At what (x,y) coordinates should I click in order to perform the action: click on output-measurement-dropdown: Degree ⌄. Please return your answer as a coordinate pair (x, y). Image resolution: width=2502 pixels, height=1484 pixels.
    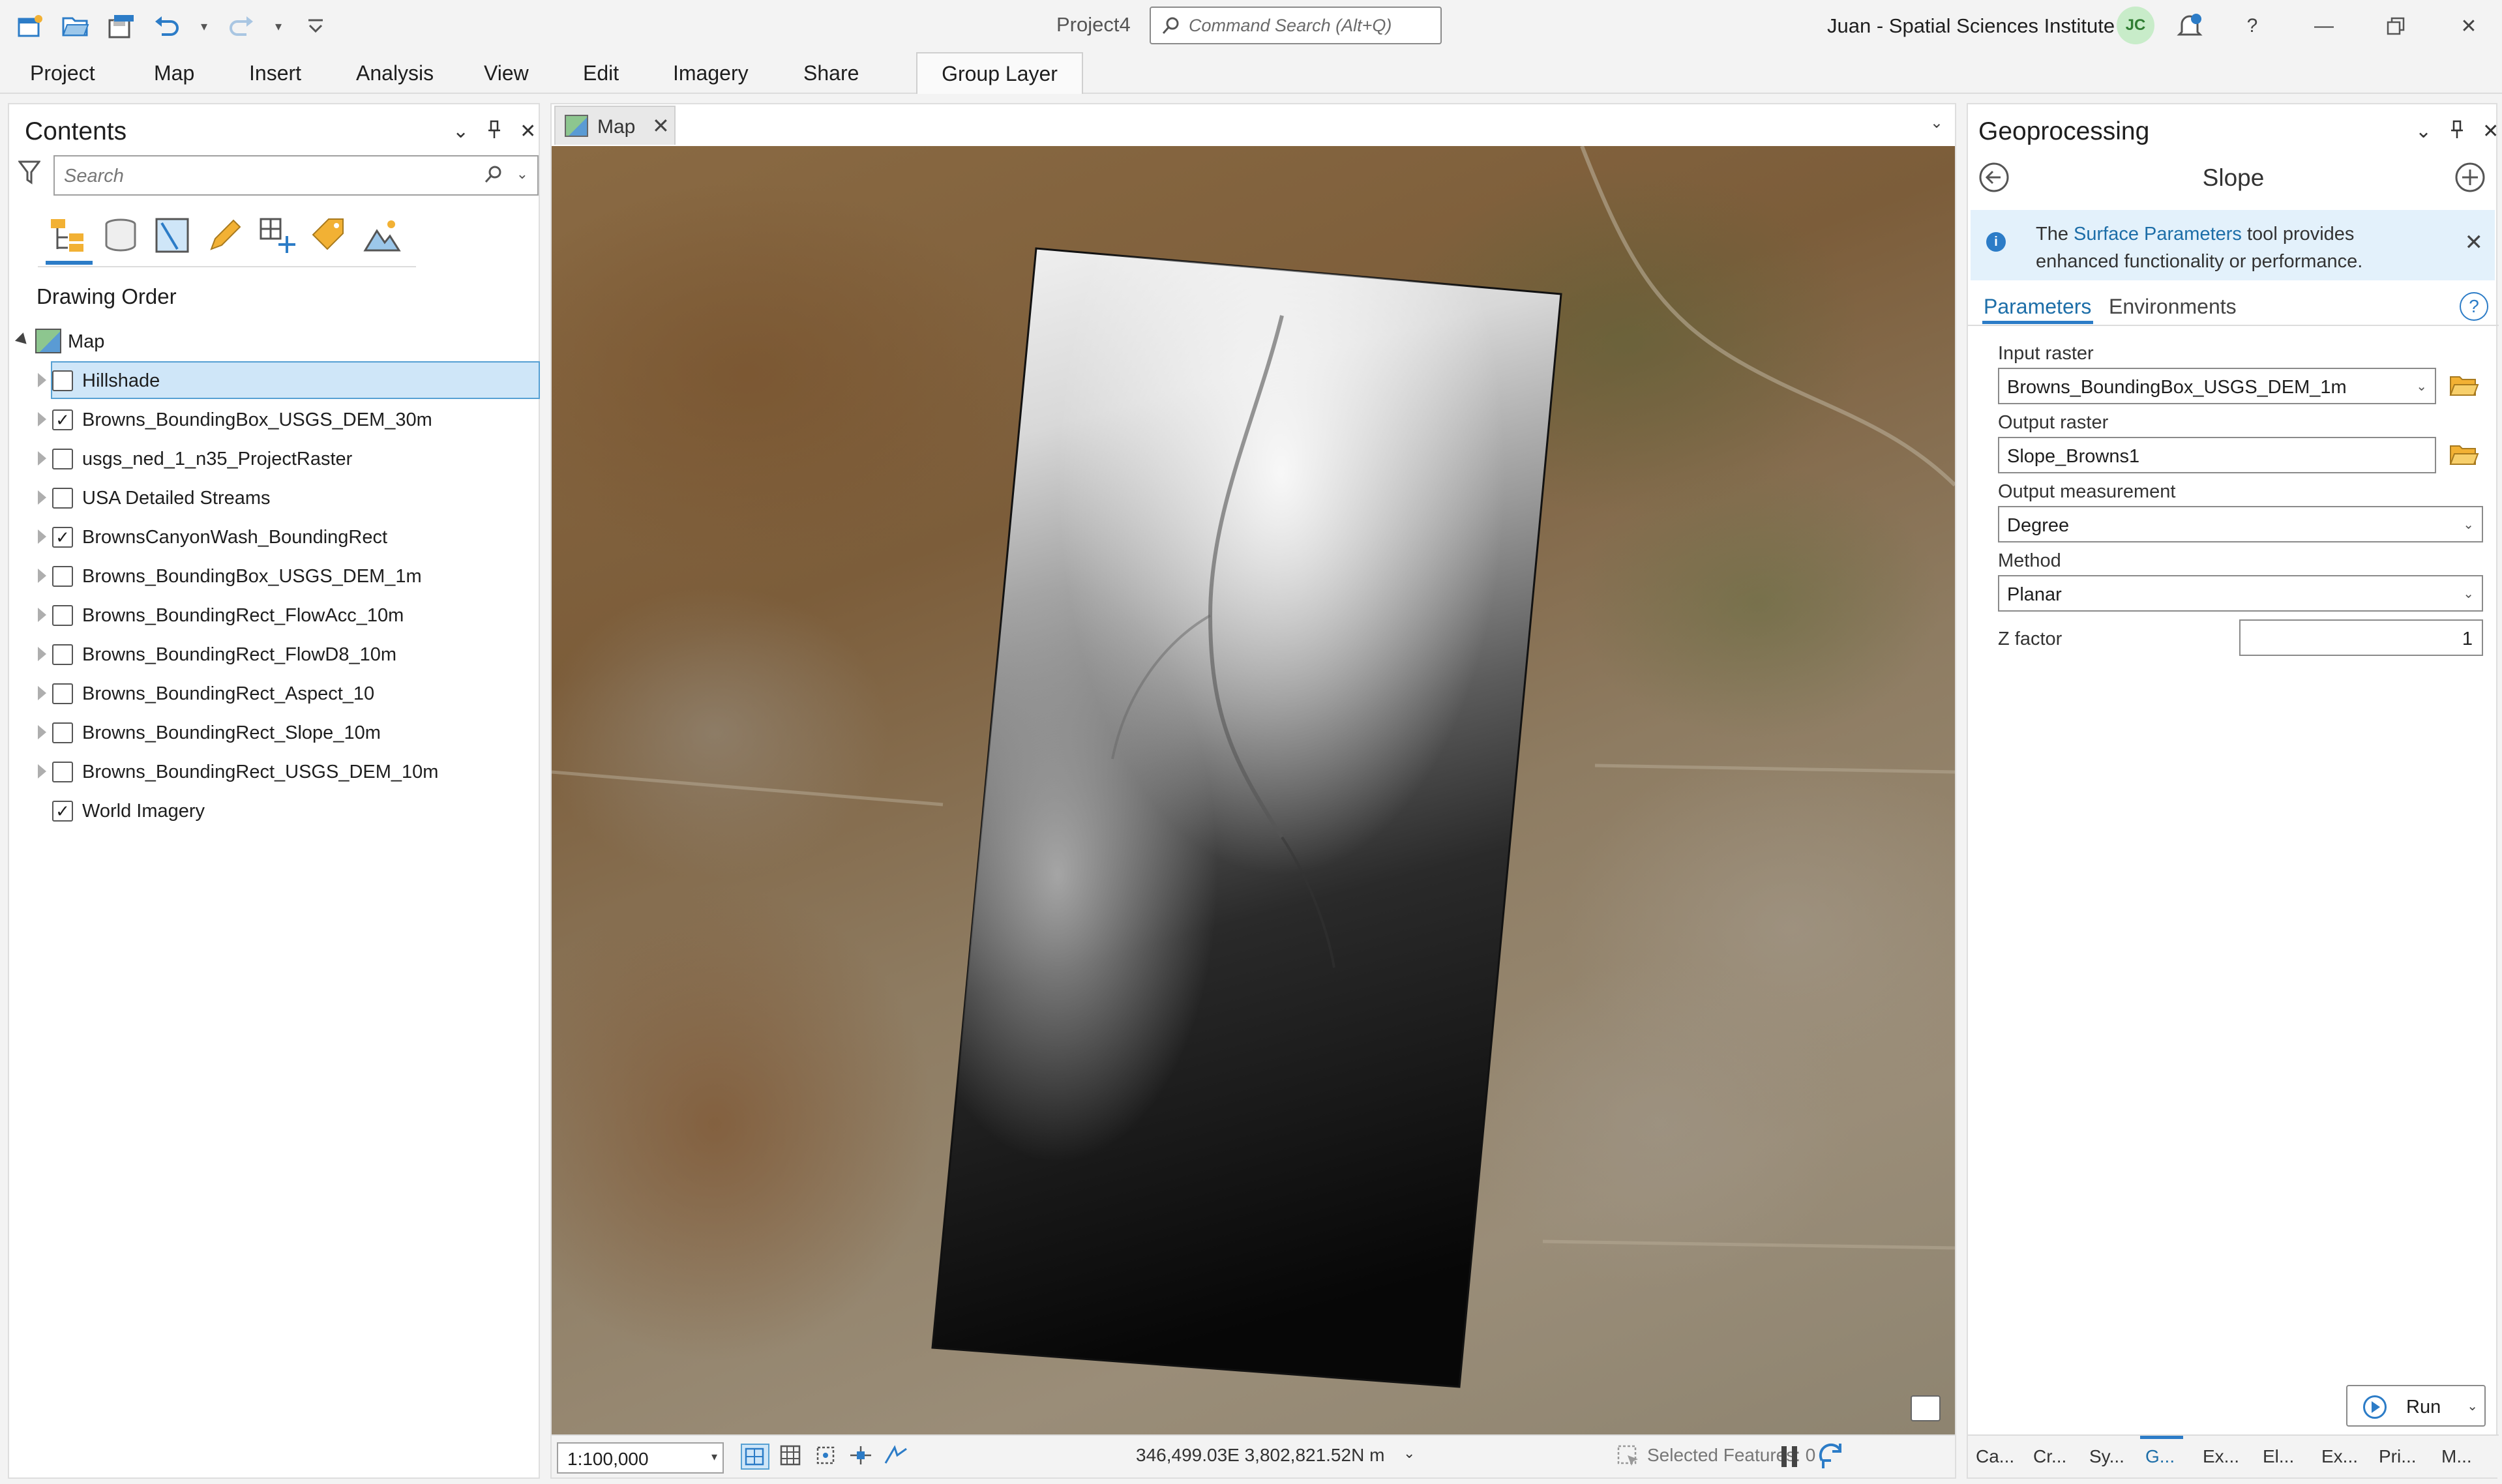
    Looking at the image, I should click on (2240, 524).